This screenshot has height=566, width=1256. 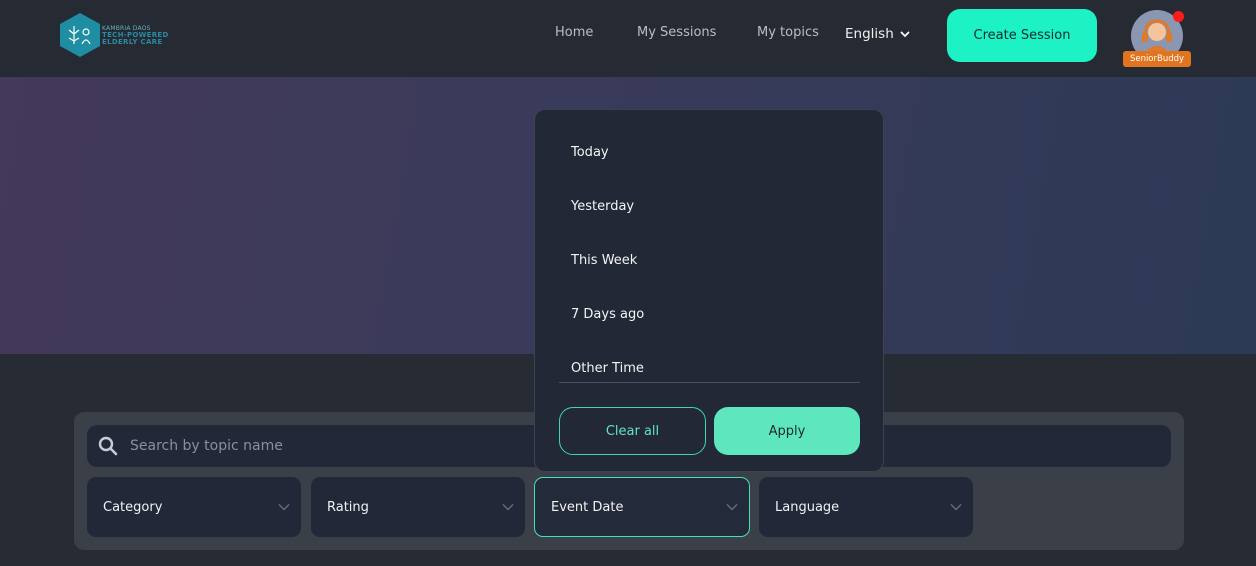 I want to click on clear-all-button: Clear all, so click(x=632, y=431).